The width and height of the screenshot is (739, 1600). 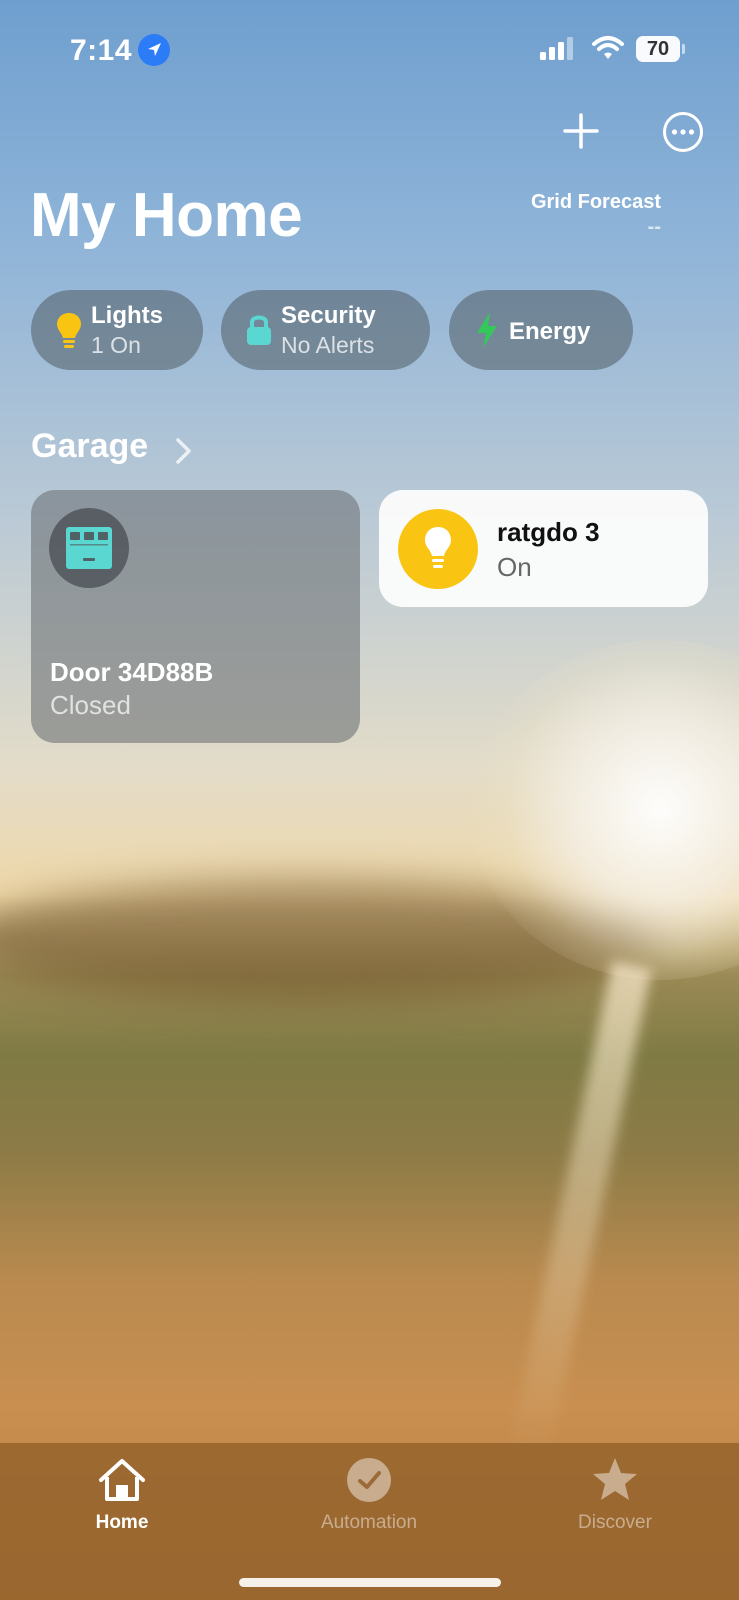 I want to click on house-icon, so click(x=122, y=1480).